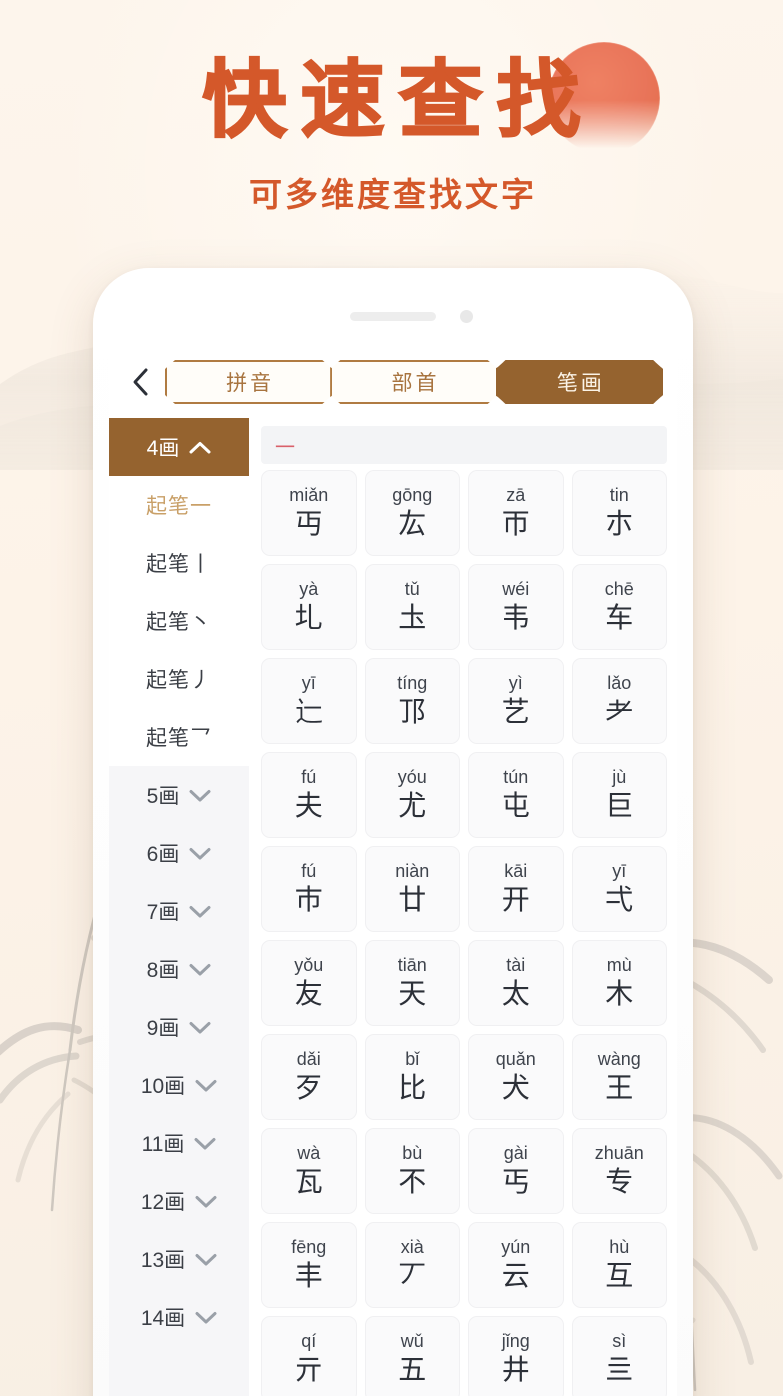  Describe the element at coordinates (179, 1027) in the screenshot. I see `sidebar-group-9: 9画` at that location.